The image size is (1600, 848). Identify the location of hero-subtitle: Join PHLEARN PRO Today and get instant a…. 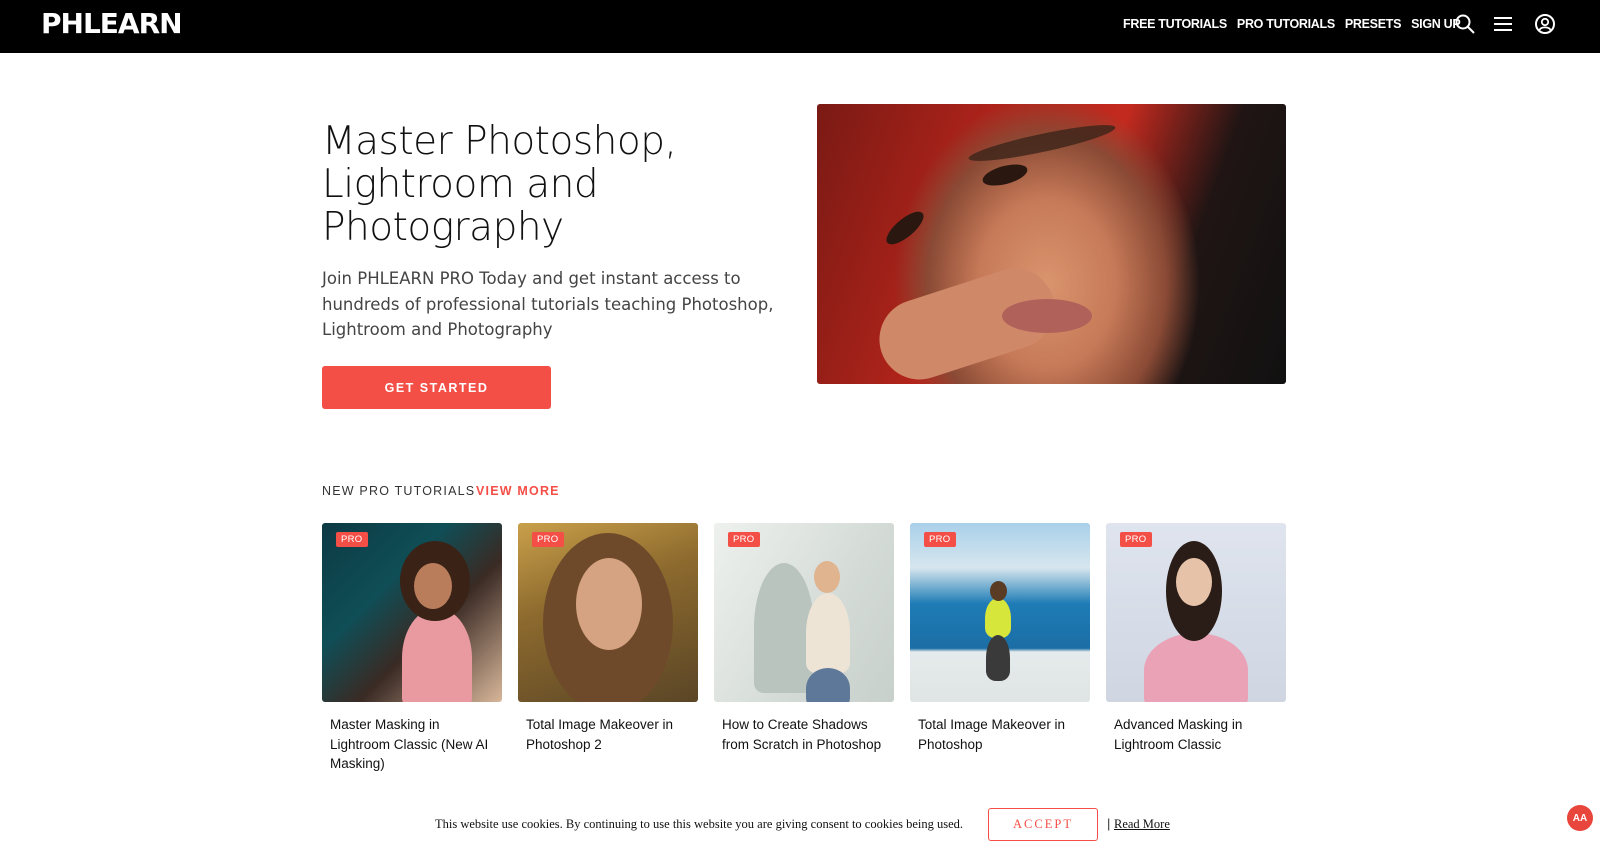
(548, 304).